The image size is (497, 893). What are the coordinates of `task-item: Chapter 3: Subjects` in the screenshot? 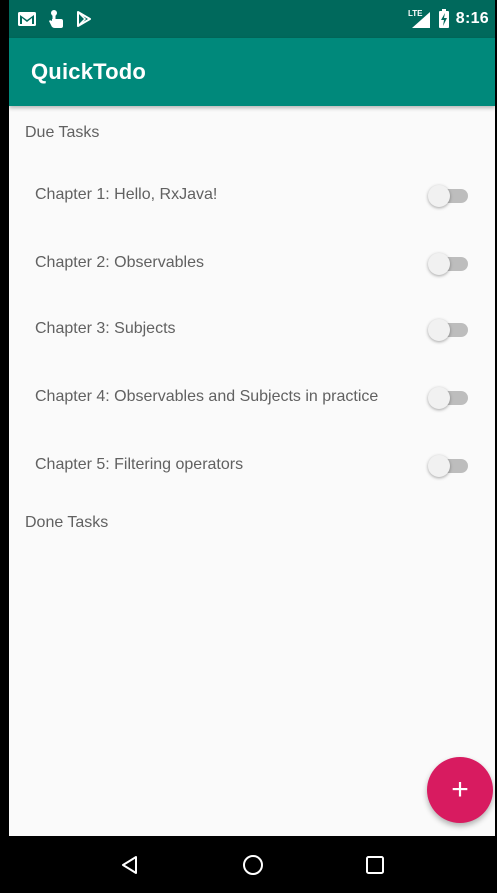 It's located at (252, 329).